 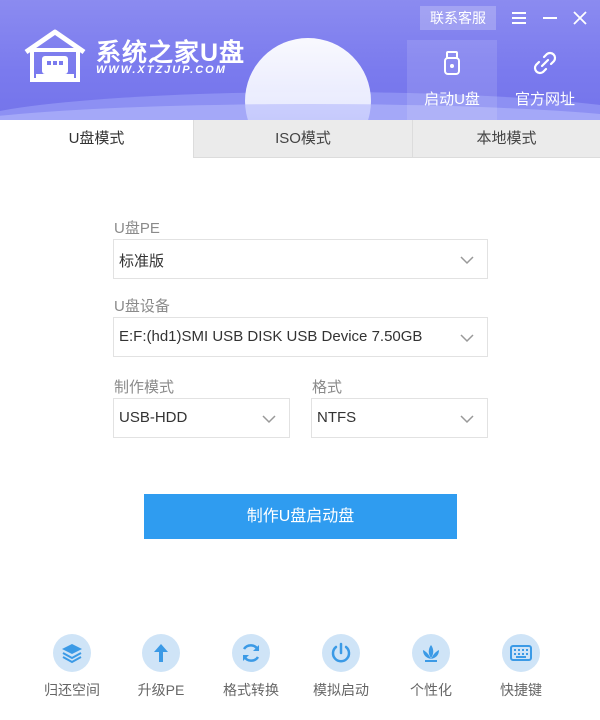 I want to click on tool-simulate-boot: 模拟启动, so click(x=341, y=669).